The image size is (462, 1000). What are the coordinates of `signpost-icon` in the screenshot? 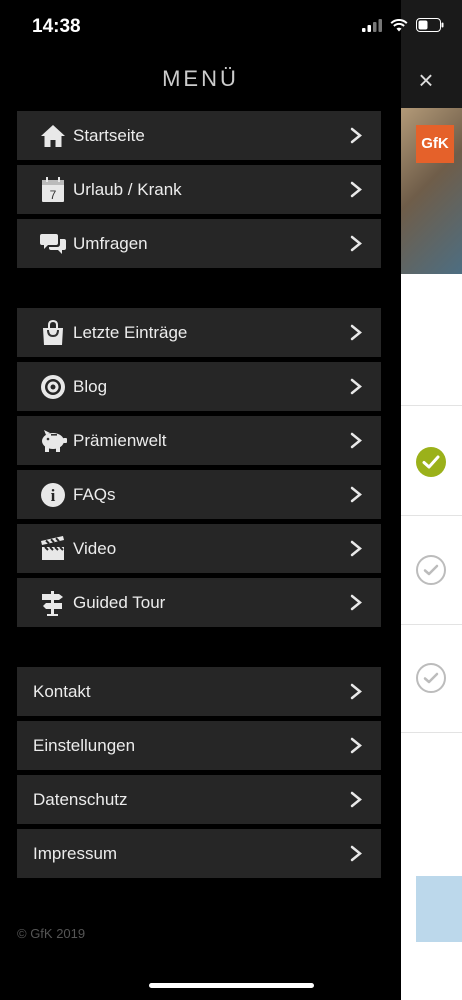 It's located at (53, 603).